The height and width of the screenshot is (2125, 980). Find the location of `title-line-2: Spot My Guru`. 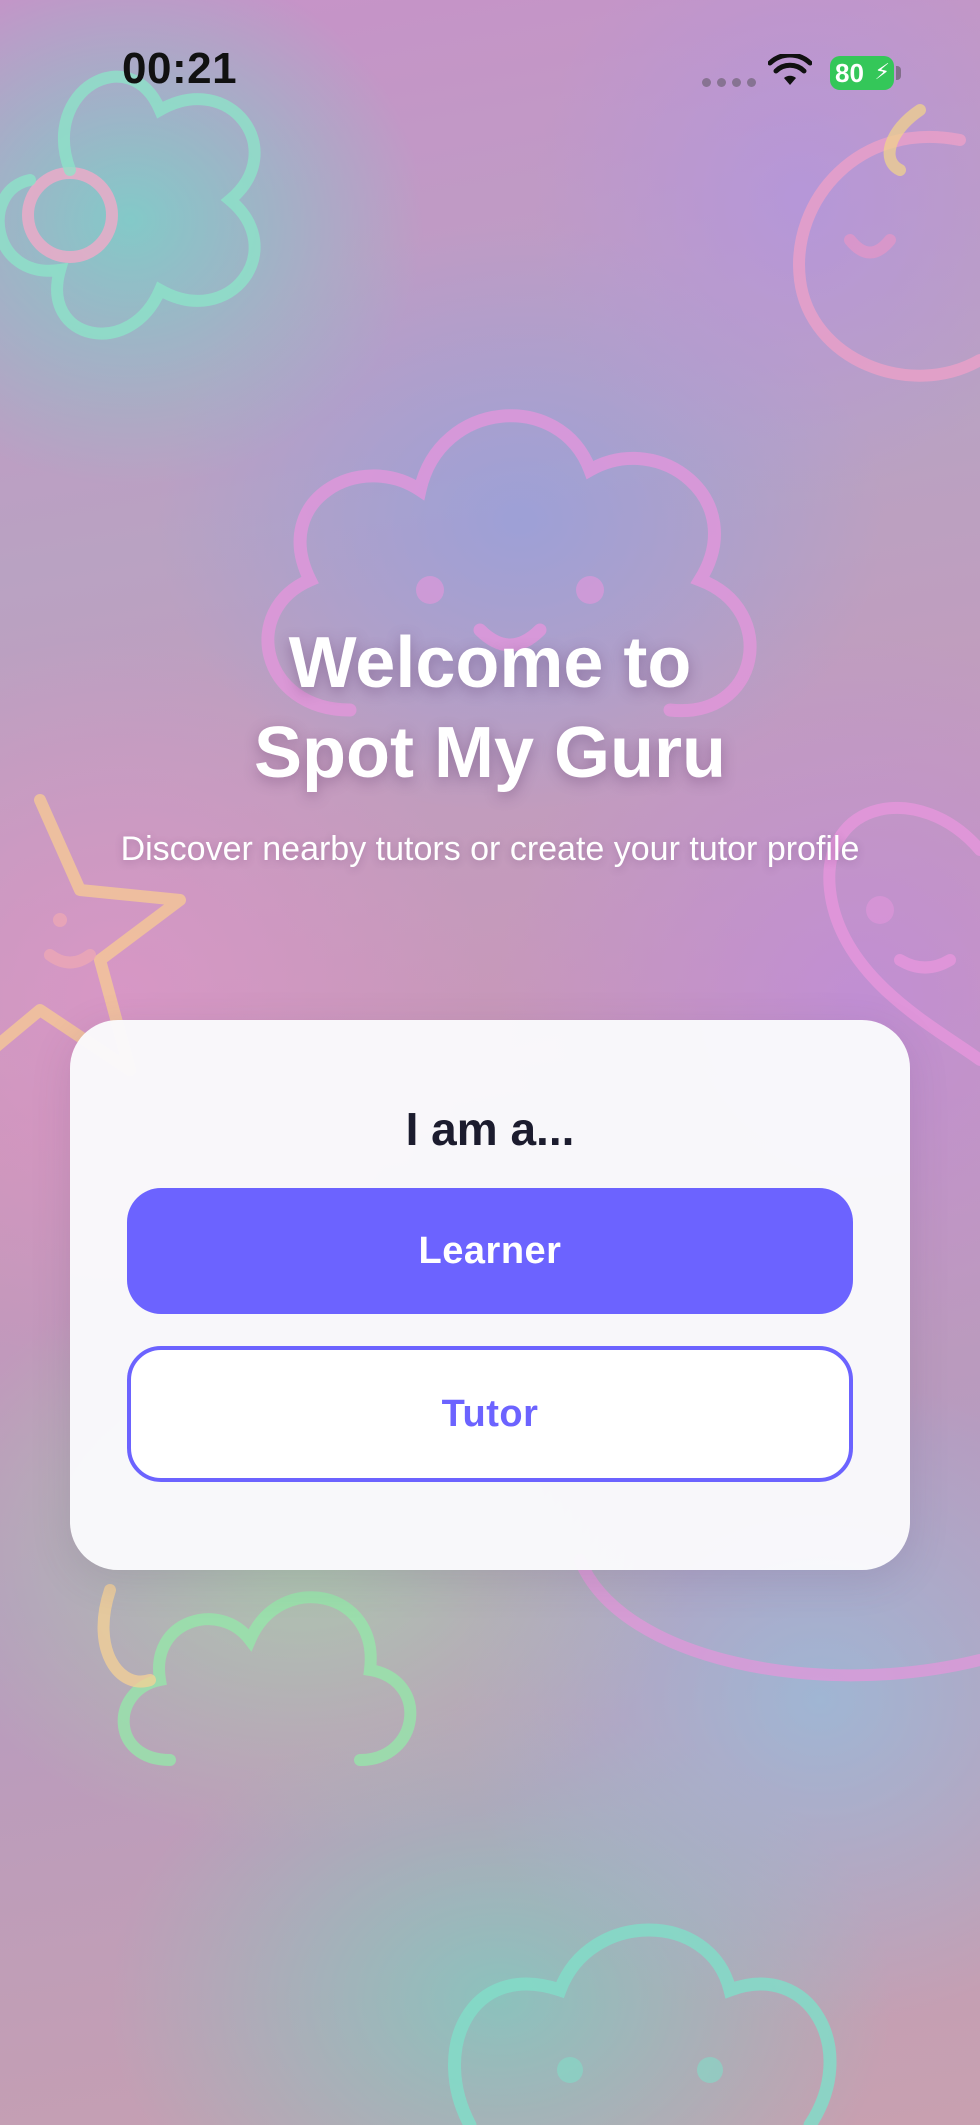

title-line-2: Spot My Guru is located at coordinates (490, 753).